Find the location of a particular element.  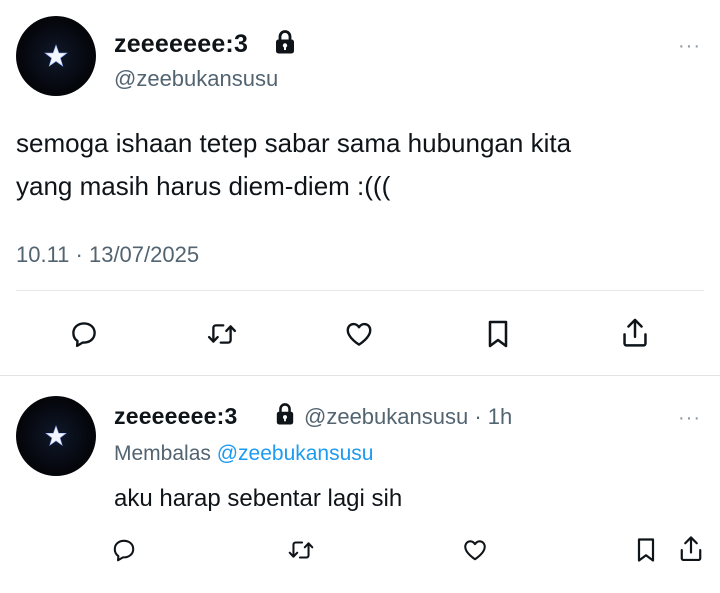

reply-user-handle: @zeebukansusu is located at coordinates (386, 416).